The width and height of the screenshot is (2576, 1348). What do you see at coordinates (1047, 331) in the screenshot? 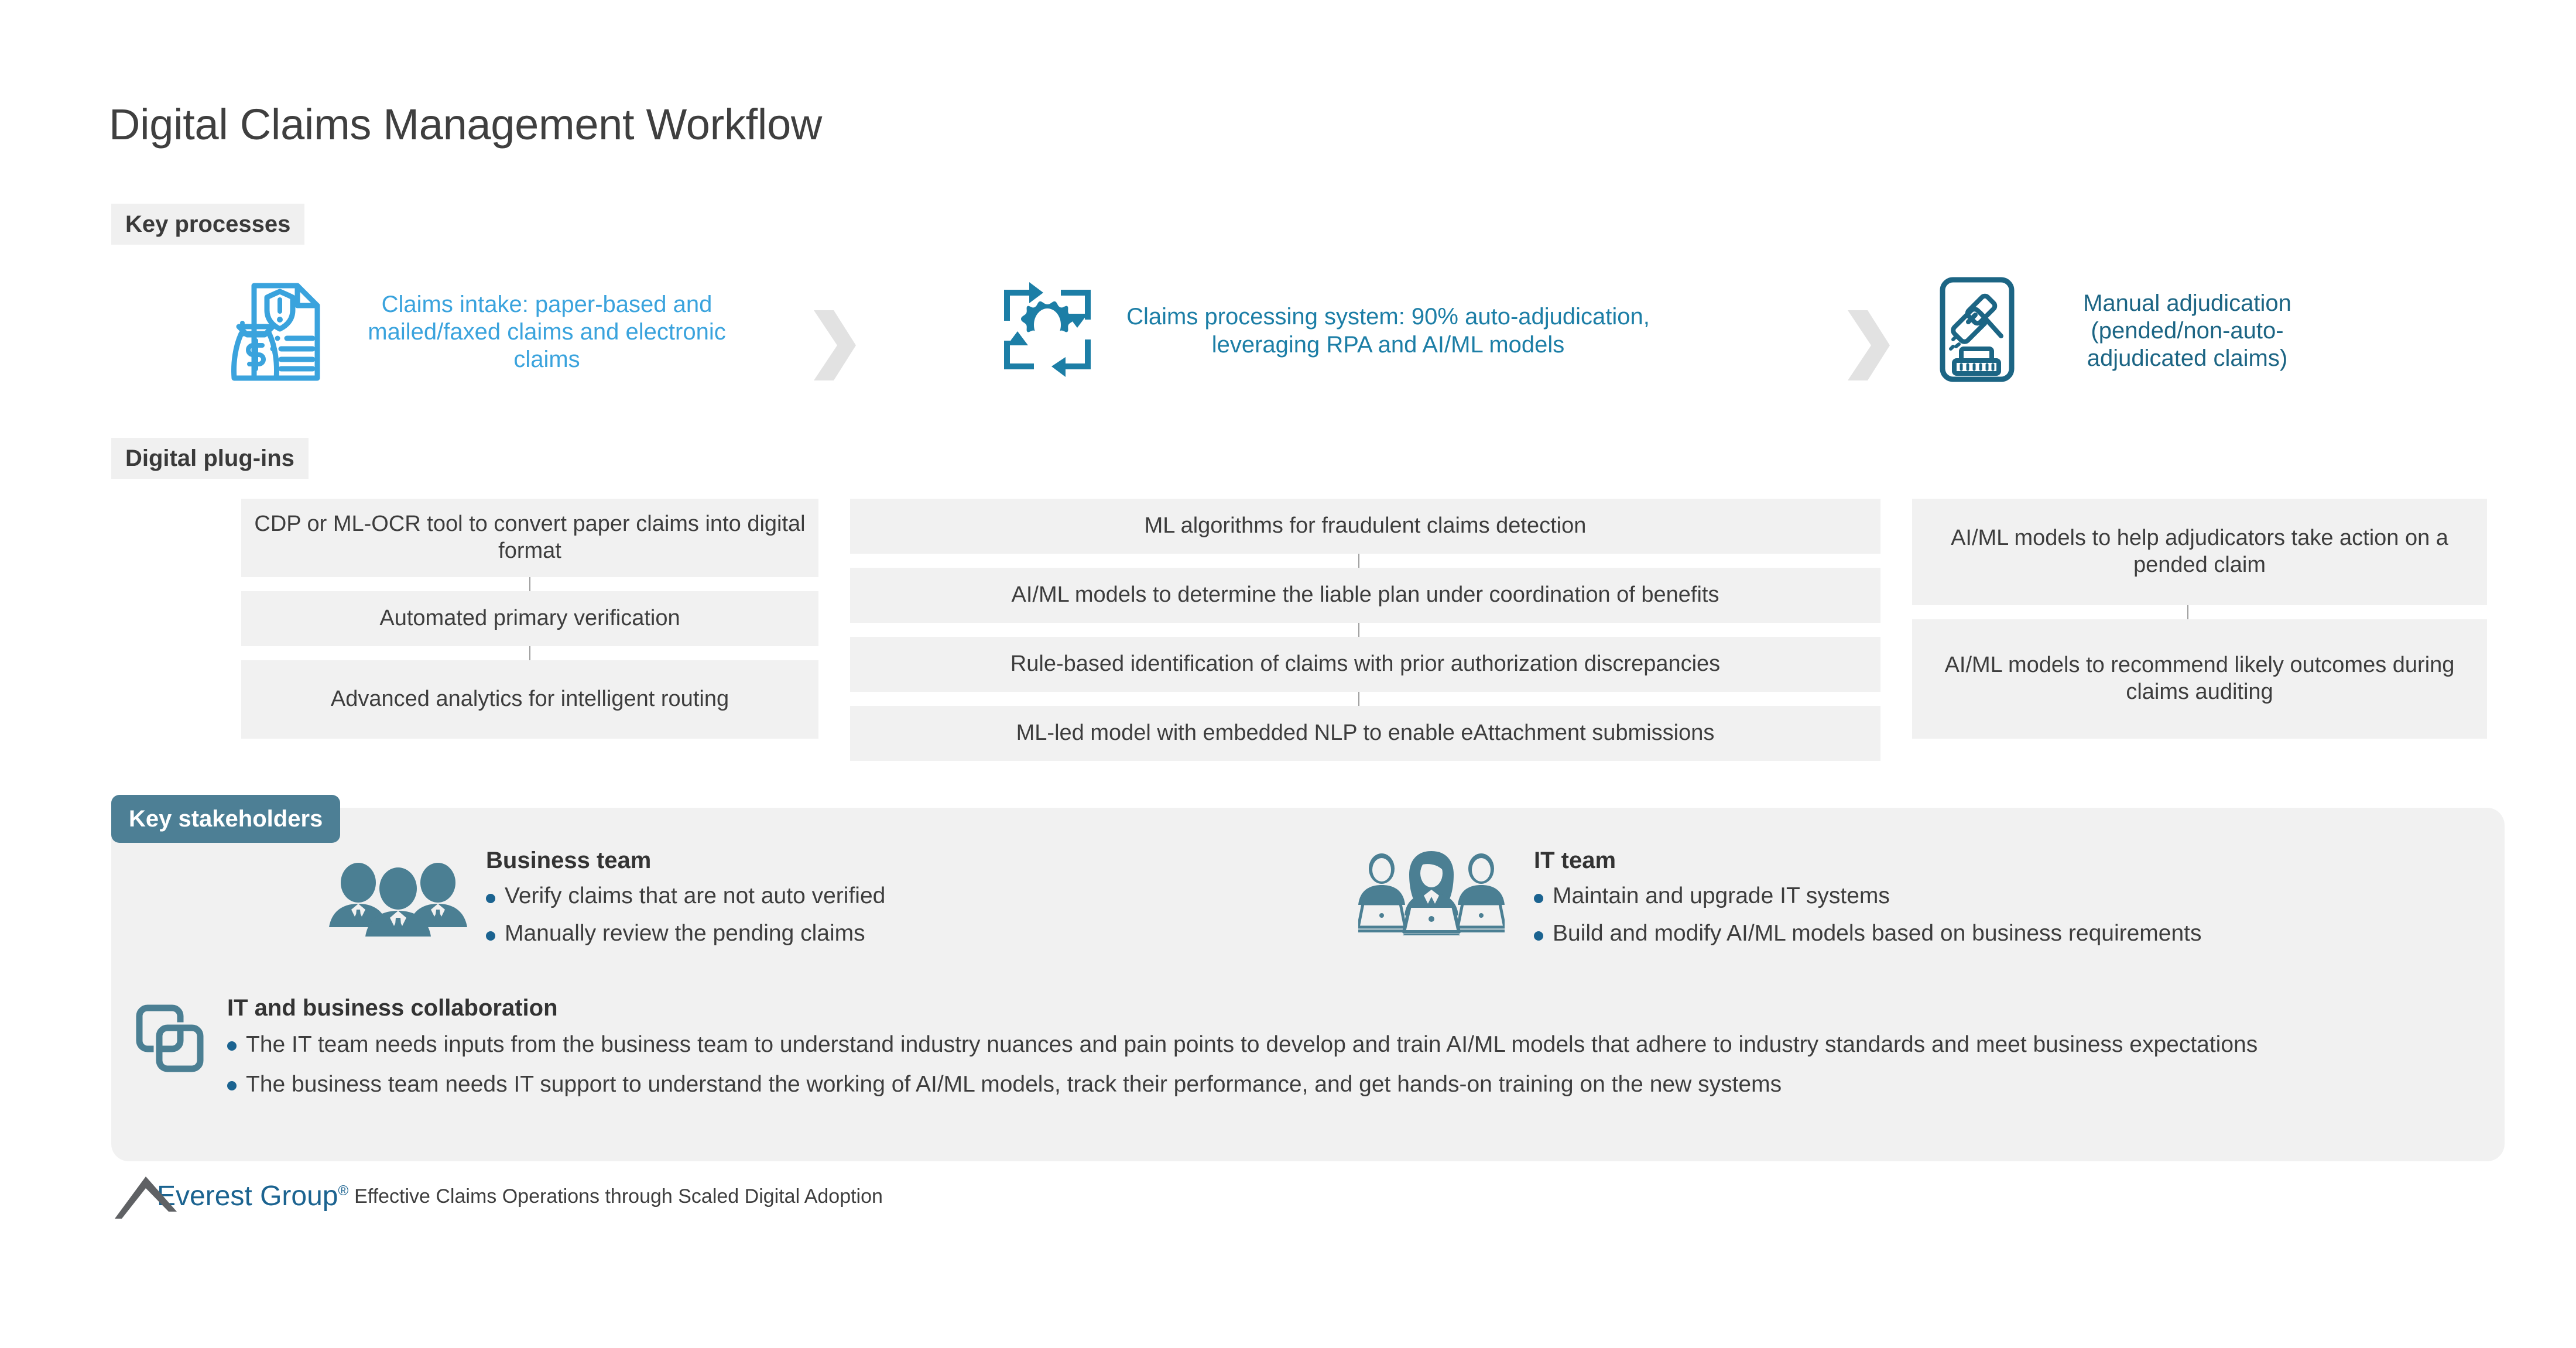
I see `gear-automation-cycle-icon` at bounding box center [1047, 331].